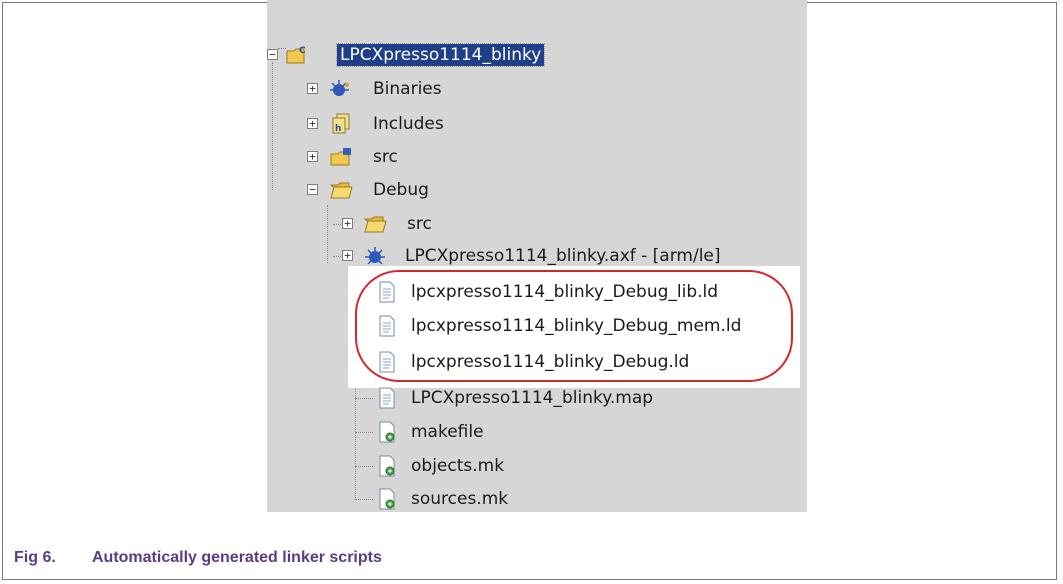  What do you see at coordinates (537, 89) in the screenshot?
I see `tree-item-binaries: + Binaries` at bounding box center [537, 89].